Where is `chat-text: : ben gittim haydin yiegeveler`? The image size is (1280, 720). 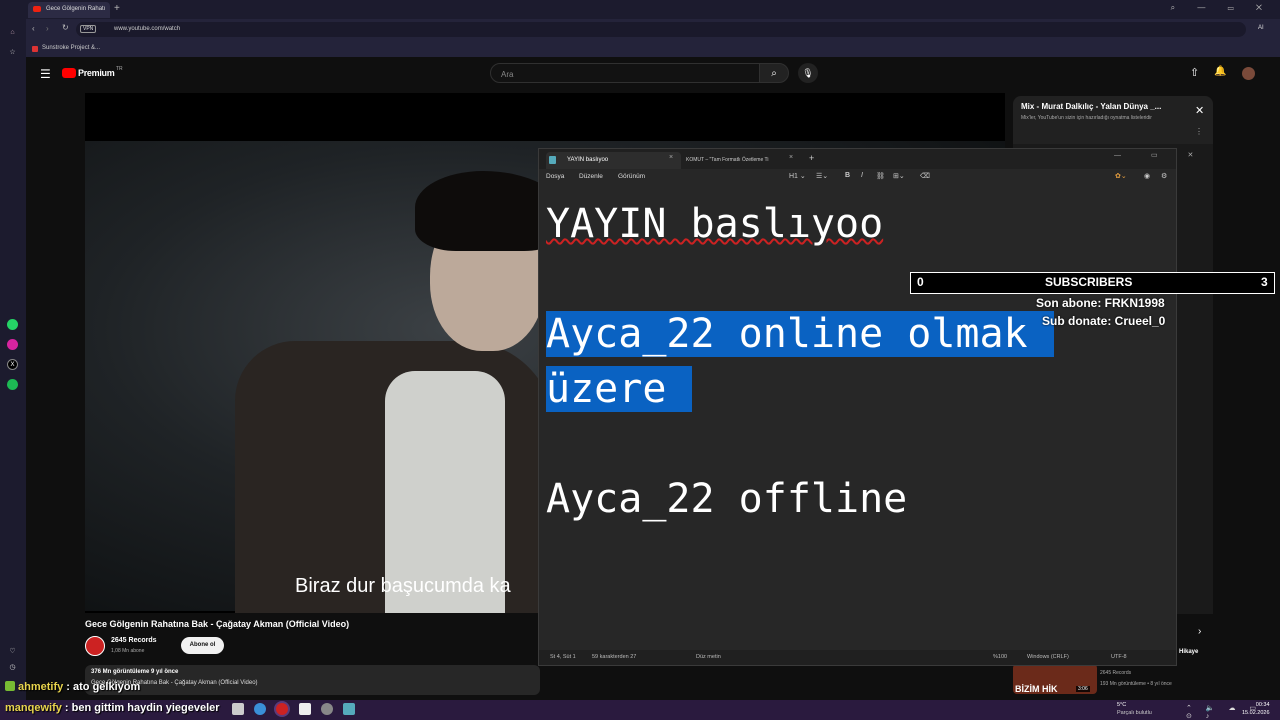 chat-text: : ben gittim haydin yiegeveler is located at coordinates (140, 708).